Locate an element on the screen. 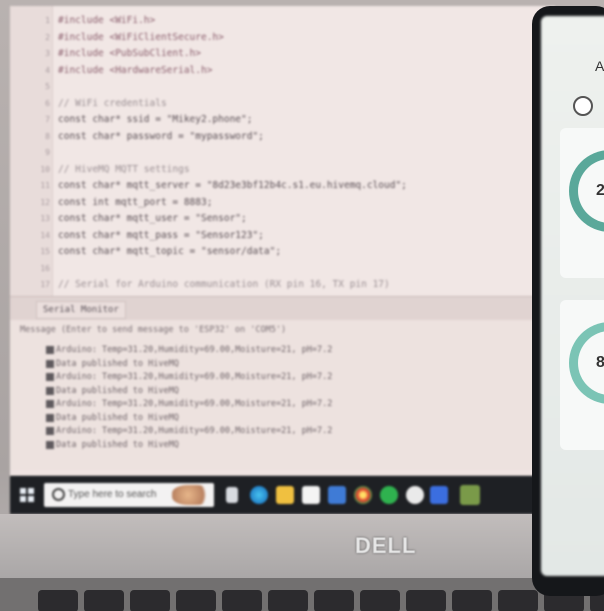 Image resolution: width=604 pixels, height=611 pixels. taskbar-search-box: Type here to search is located at coordinates (129, 495).